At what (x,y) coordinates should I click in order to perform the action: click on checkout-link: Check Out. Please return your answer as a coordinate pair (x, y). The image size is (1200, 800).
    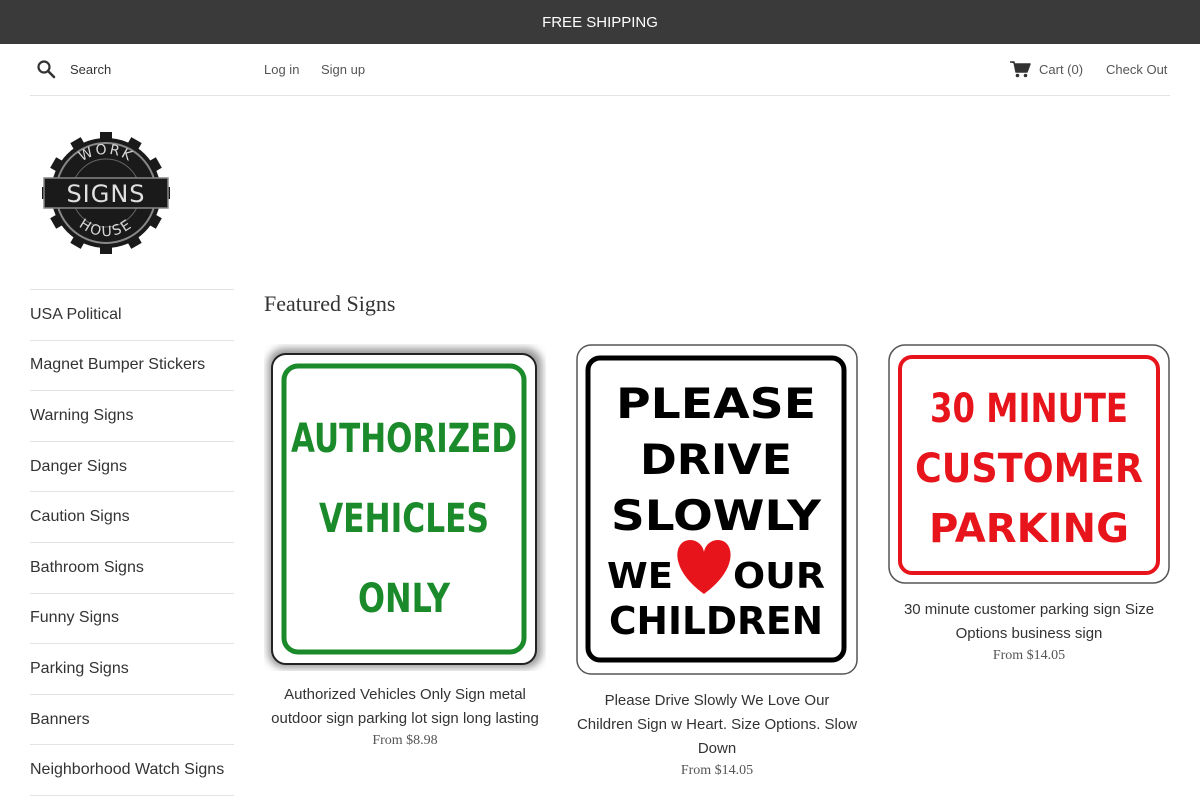
    Looking at the image, I should click on (1136, 69).